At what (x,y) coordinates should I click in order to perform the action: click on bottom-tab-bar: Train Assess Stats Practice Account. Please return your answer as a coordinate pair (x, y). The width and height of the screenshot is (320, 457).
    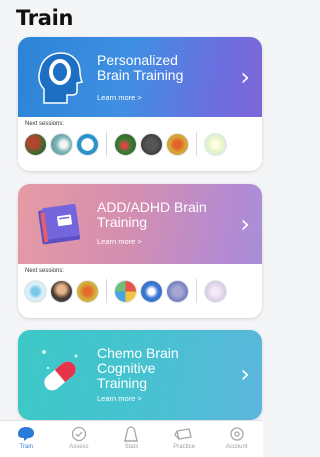
    Looking at the image, I should click on (131, 438).